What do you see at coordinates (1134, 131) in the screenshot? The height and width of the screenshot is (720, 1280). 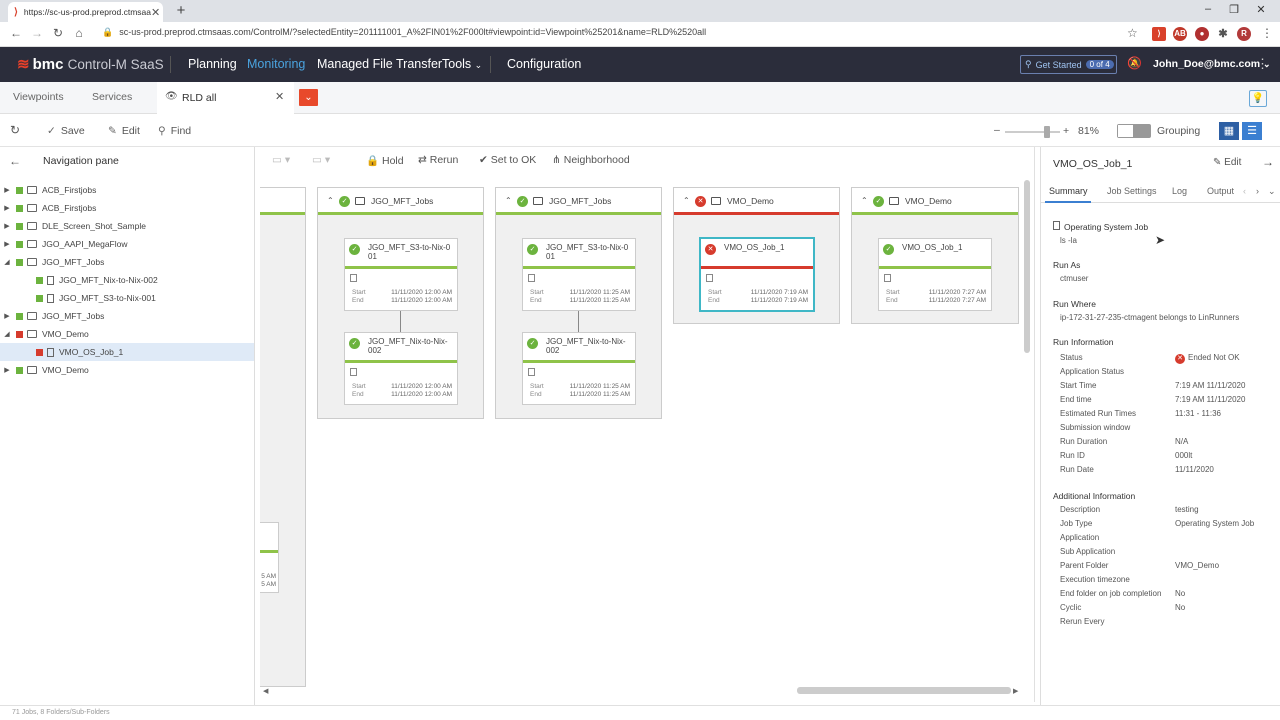 I see `grouping-toggle` at bounding box center [1134, 131].